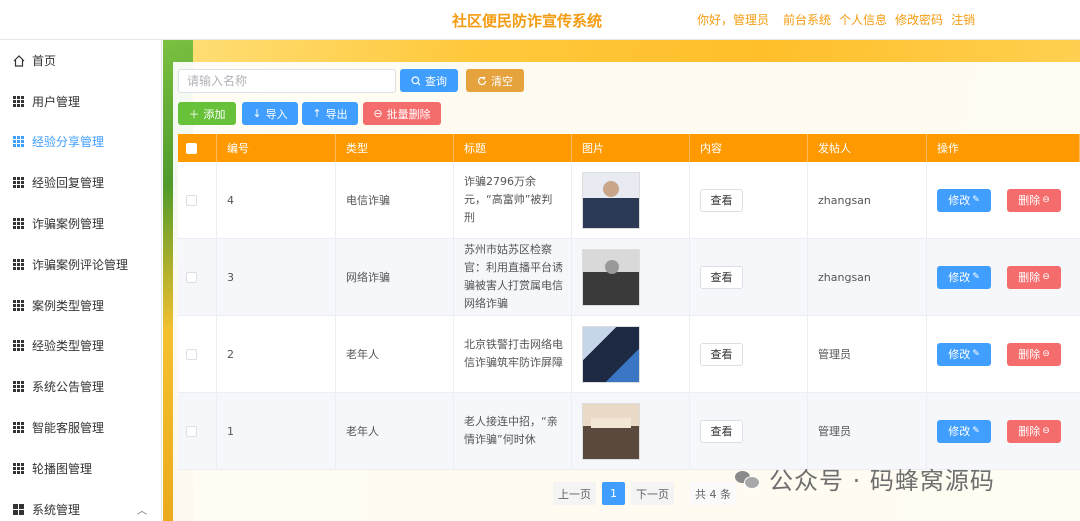  Describe the element at coordinates (652, 493) in the screenshot. I see `next-page-button: 下一页` at that location.